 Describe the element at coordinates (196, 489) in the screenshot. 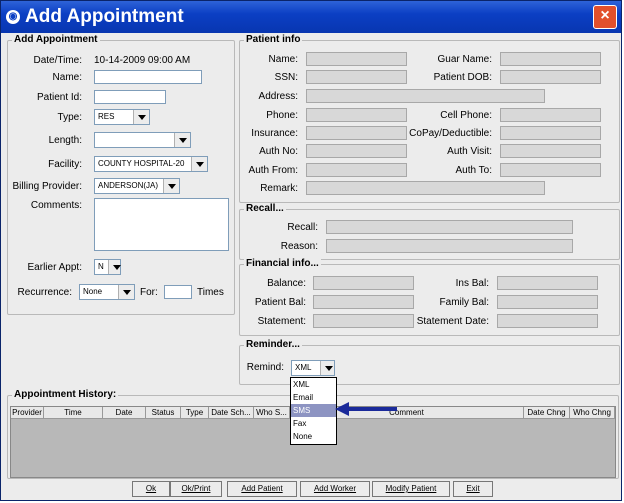

I see `ok-print-button: Ok/Print` at that location.